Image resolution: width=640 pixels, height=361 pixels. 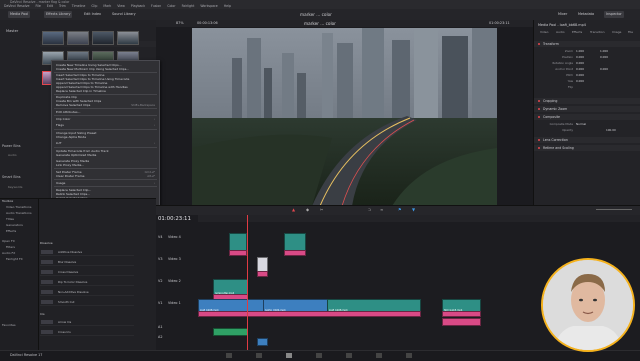 What do you see at coordinates (14, 225) in the screenshot?
I see `nav-generators: Generators` at bounding box center [14, 225].